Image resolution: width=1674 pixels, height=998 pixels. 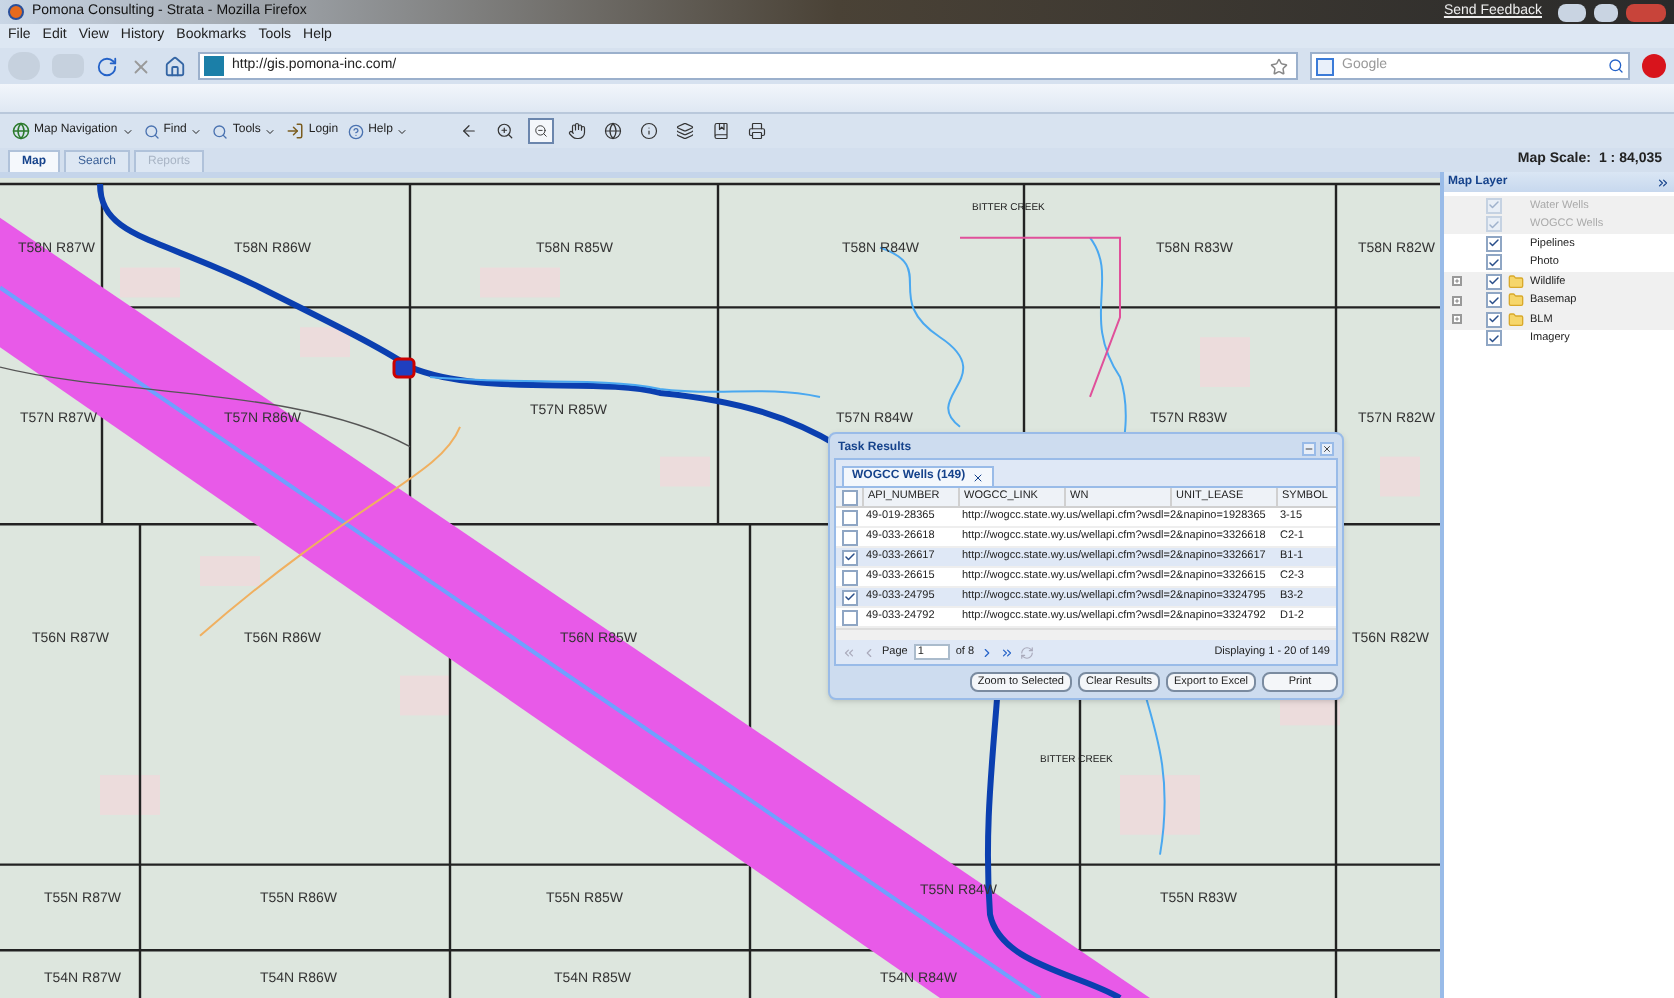 I want to click on zoom-out-tool, so click(x=541, y=131).